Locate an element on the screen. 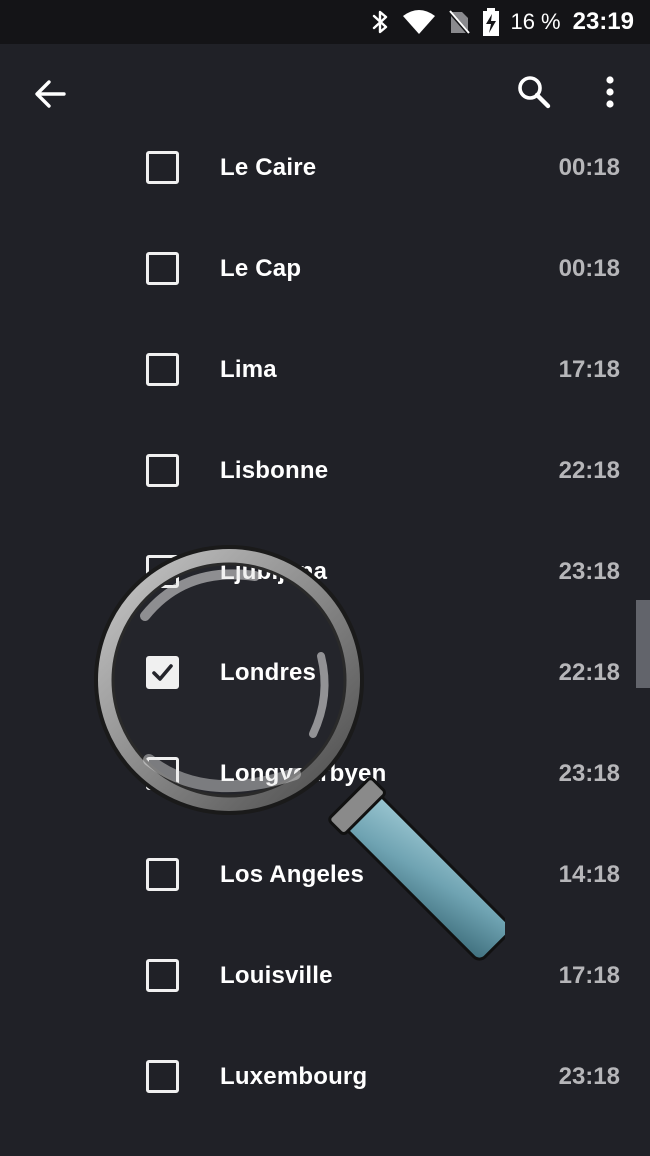  list-item: Louisville 17:18 is located at coordinates (325, 976).